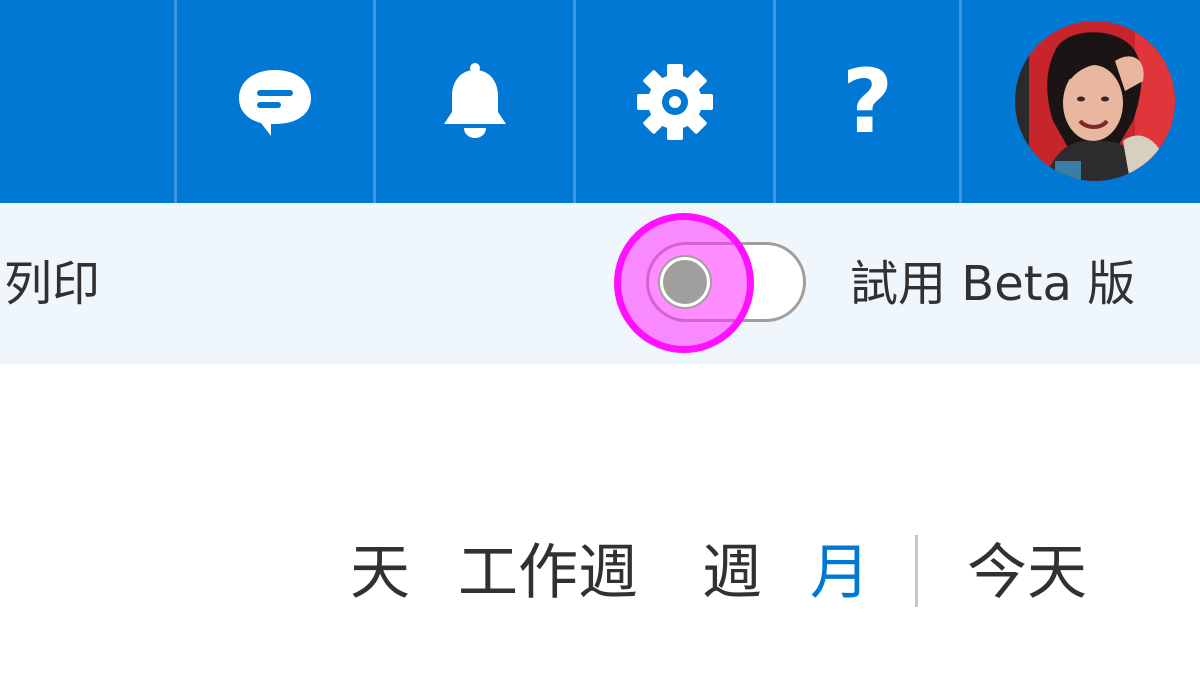 Image resolution: width=1200 pixels, height=675 pixels. Describe the element at coordinates (732, 573) in the screenshot. I see `view-week: 週` at that location.